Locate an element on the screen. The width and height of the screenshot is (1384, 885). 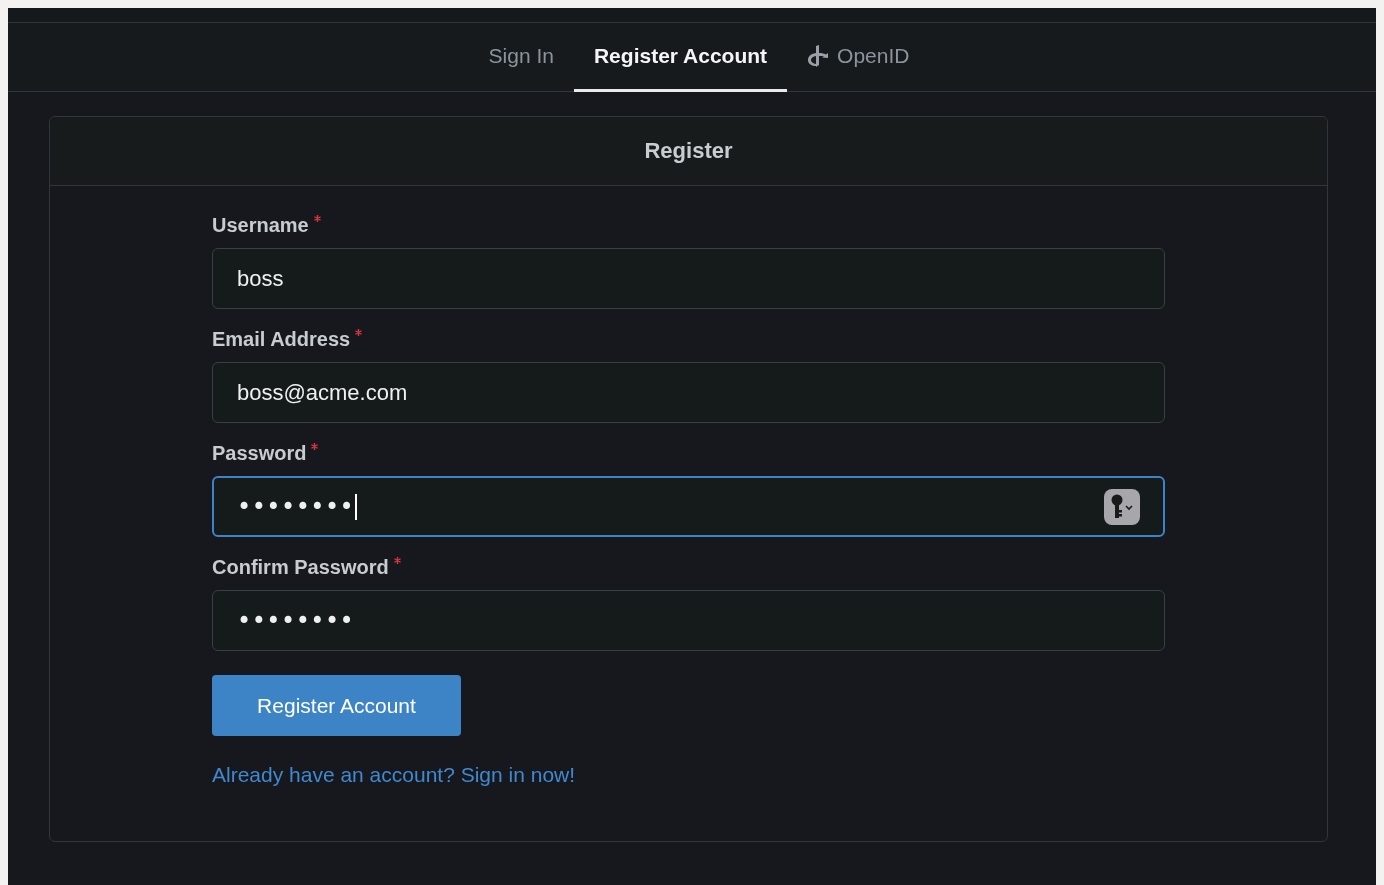
card-title: Register is located at coordinates (688, 151).